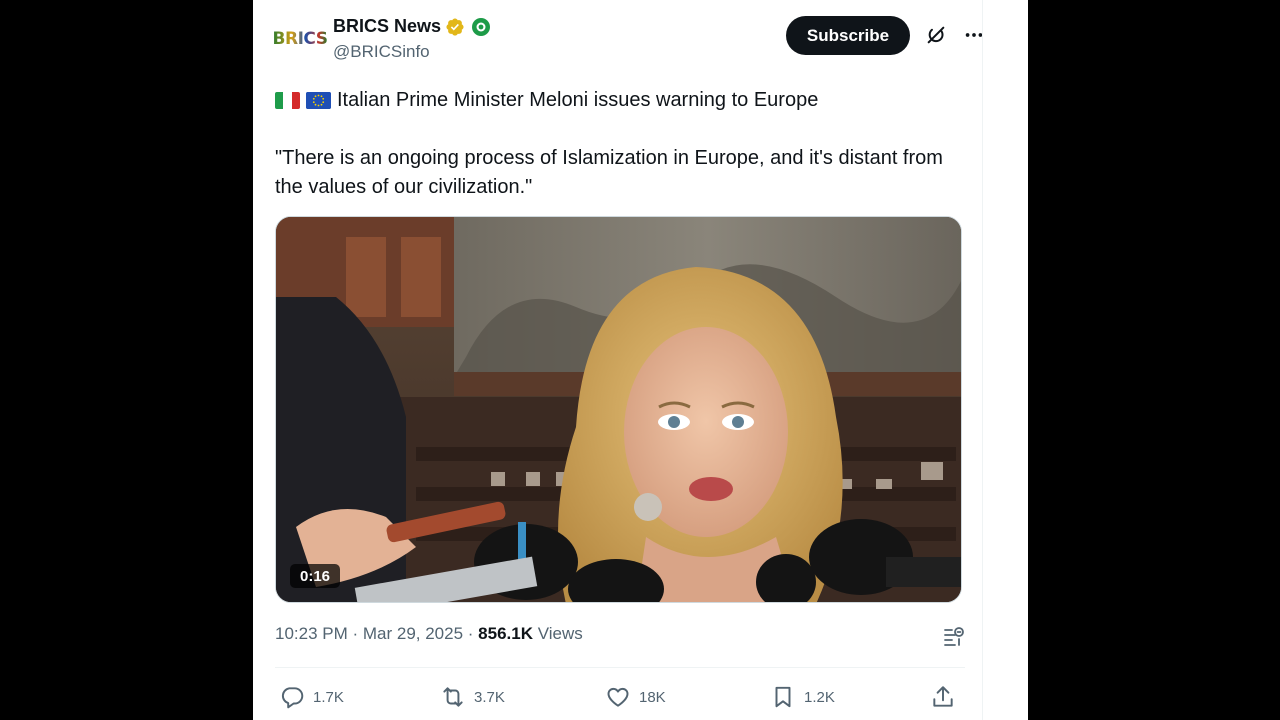 Image resolution: width=1280 pixels, height=720 pixels. I want to click on repost-count: 3.7K, so click(489, 697).